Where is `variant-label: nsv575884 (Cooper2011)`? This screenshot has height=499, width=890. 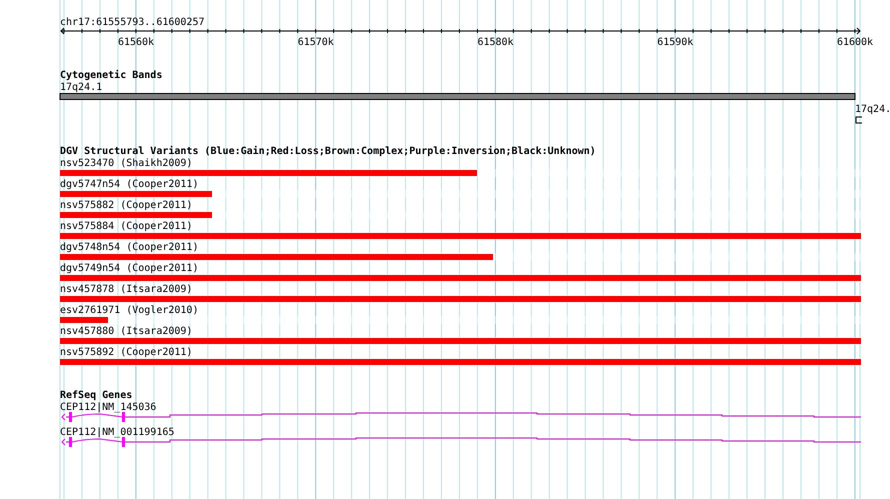
variant-label: nsv575884 (Cooper2011) is located at coordinates (126, 227).